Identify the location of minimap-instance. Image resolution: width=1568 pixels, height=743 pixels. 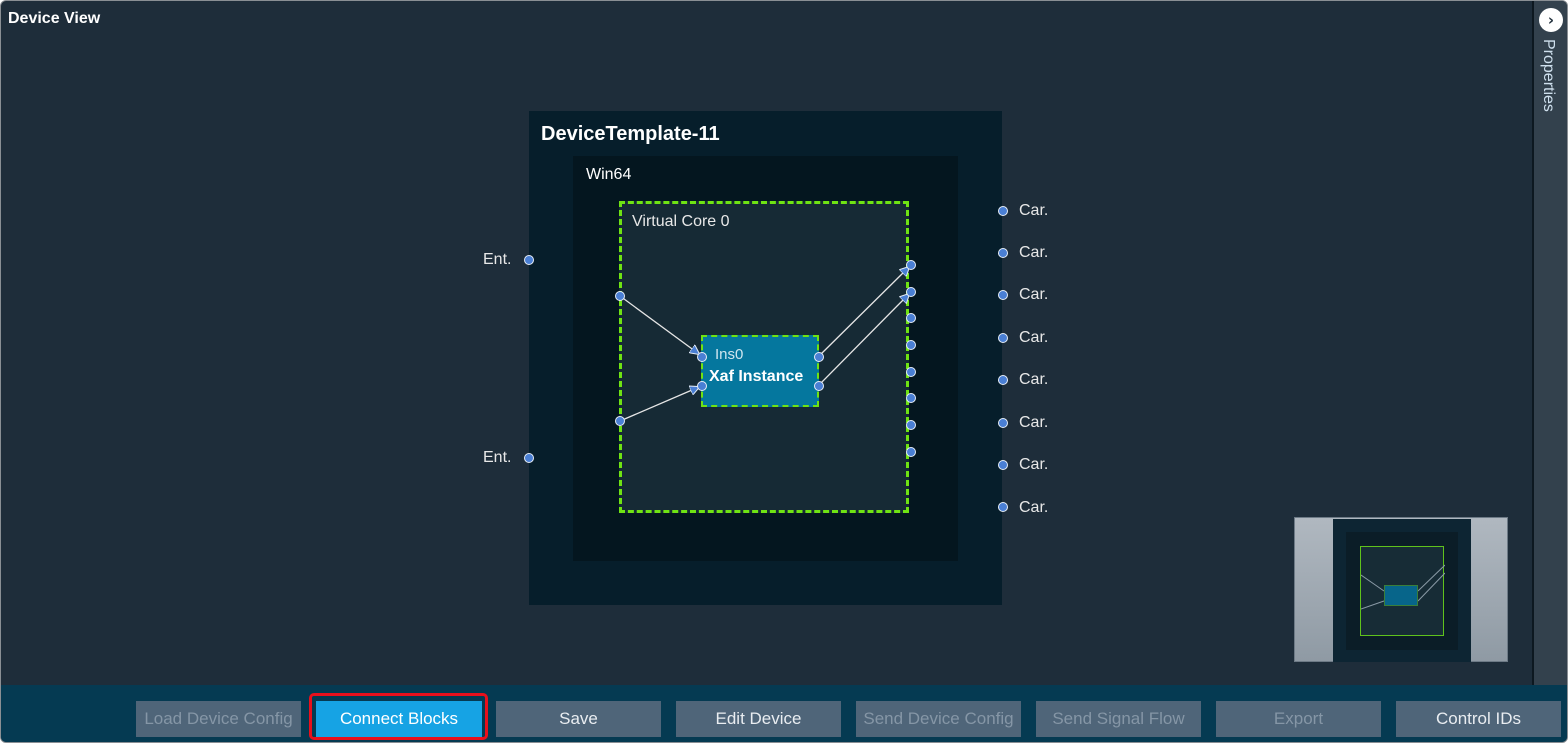
(1401, 595).